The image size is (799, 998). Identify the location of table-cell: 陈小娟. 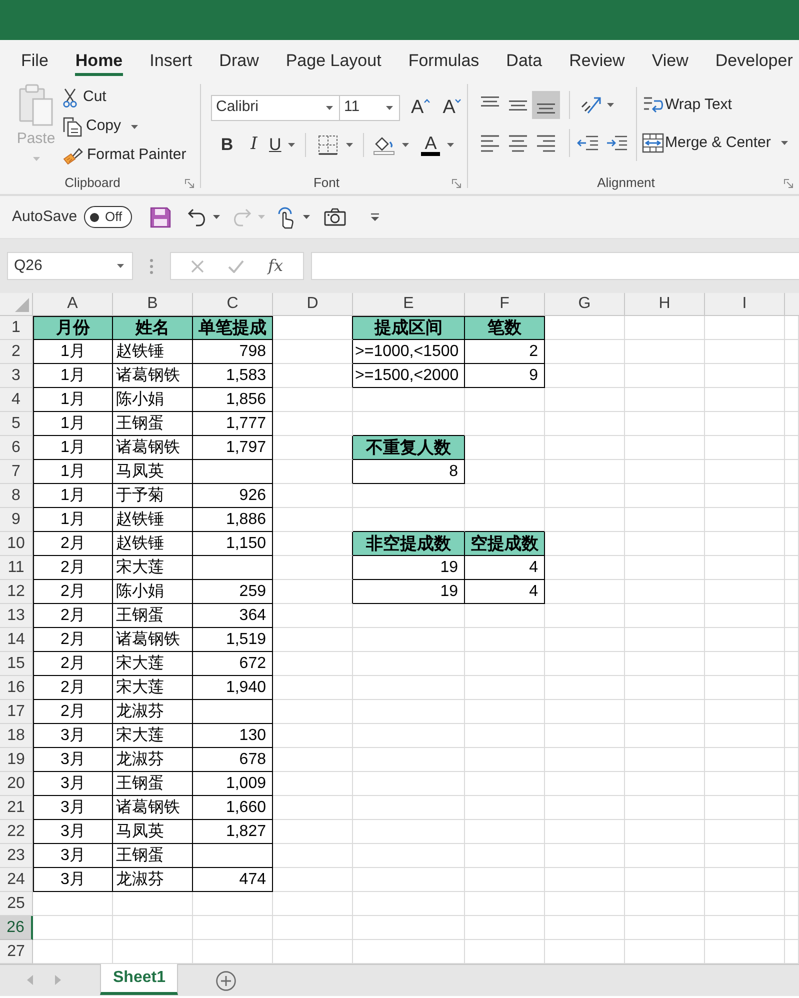
(153, 400).